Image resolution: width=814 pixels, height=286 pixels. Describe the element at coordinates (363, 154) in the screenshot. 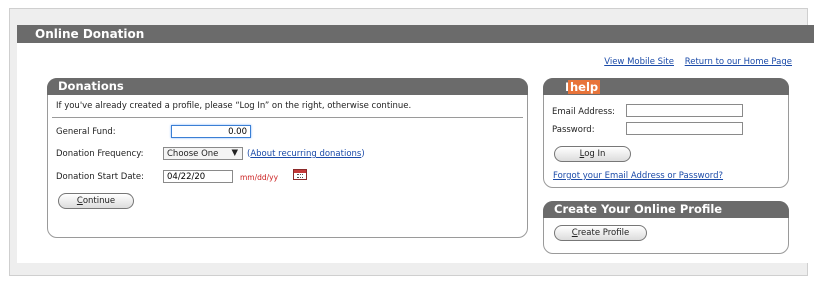

I see `link-close-paren: )` at that location.